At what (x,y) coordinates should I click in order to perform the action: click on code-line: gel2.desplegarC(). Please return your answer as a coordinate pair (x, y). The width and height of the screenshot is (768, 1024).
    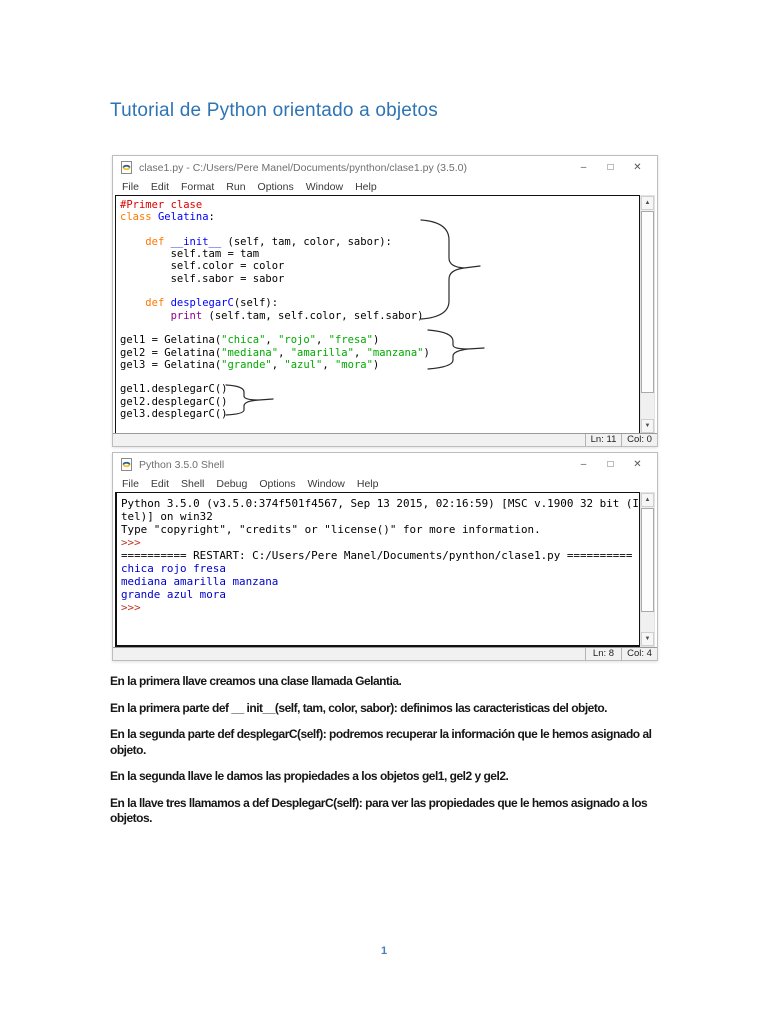
    Looking at the image, I should click on (174, 401).